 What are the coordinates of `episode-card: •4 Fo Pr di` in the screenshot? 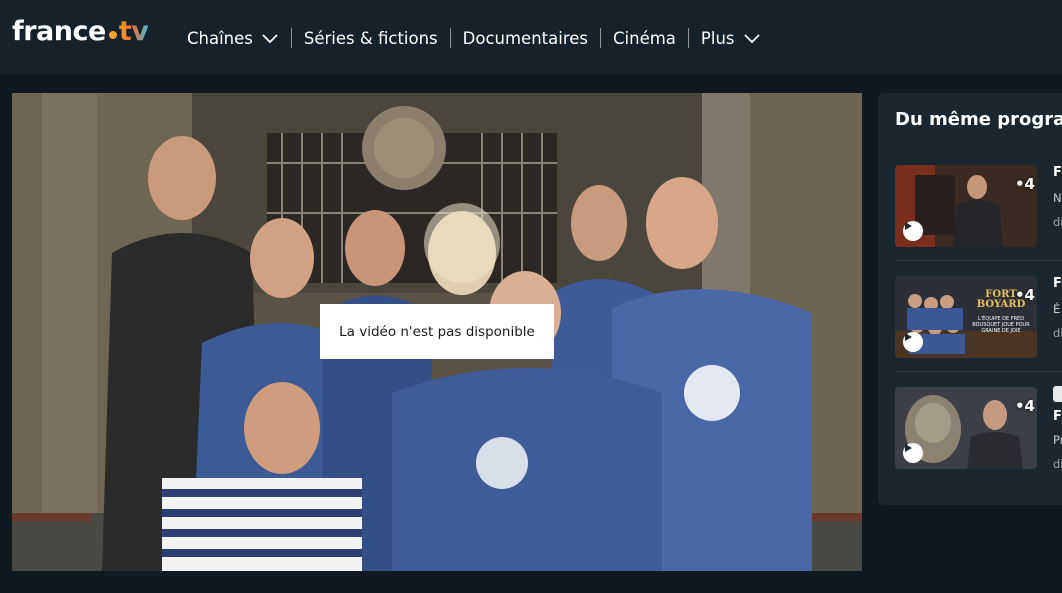 It's located at (978, 428).